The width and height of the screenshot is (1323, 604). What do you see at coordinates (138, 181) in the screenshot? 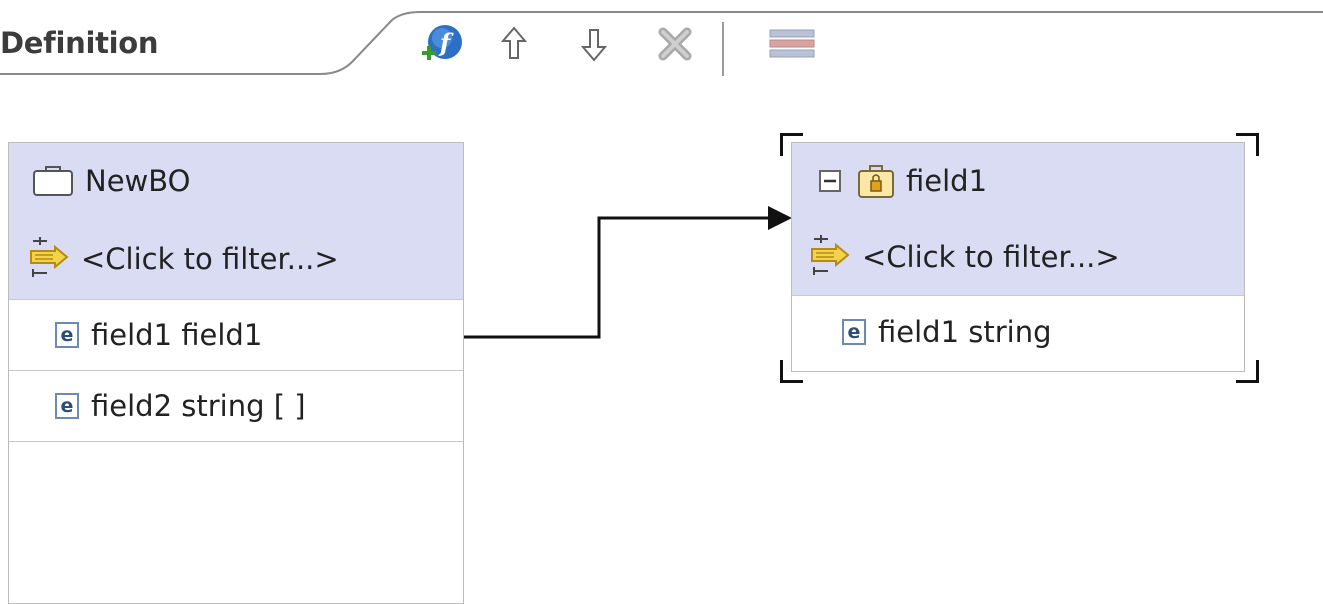
I see `bo-title: NewBO` at bounding box center [138, 181].